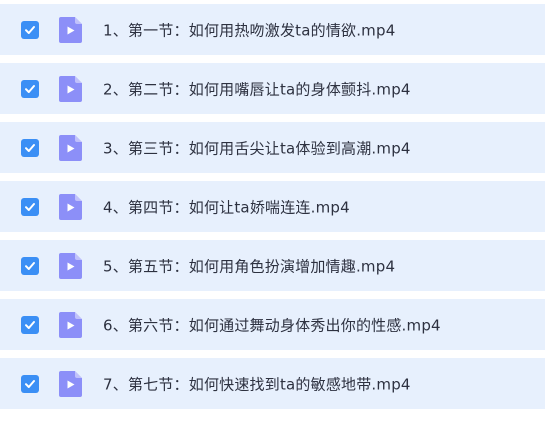  What do you see at coordinates (257, 147) in the screenshot?
I see `file-name: 3、第三节：如何用舌尖让ta体验到高潮.mp4` at bounding box center [257, 147].